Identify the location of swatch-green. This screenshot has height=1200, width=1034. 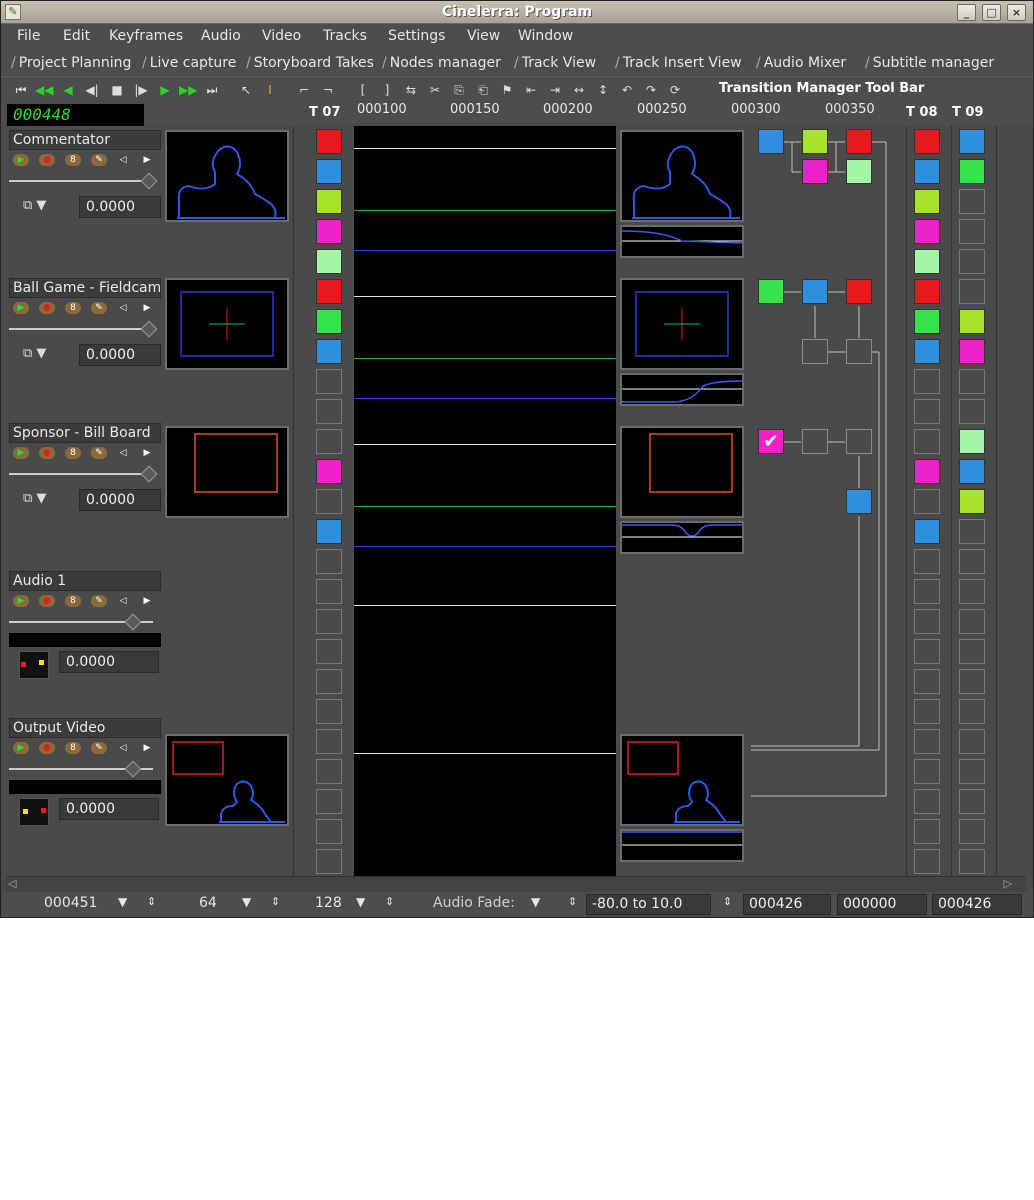
(927, 321).